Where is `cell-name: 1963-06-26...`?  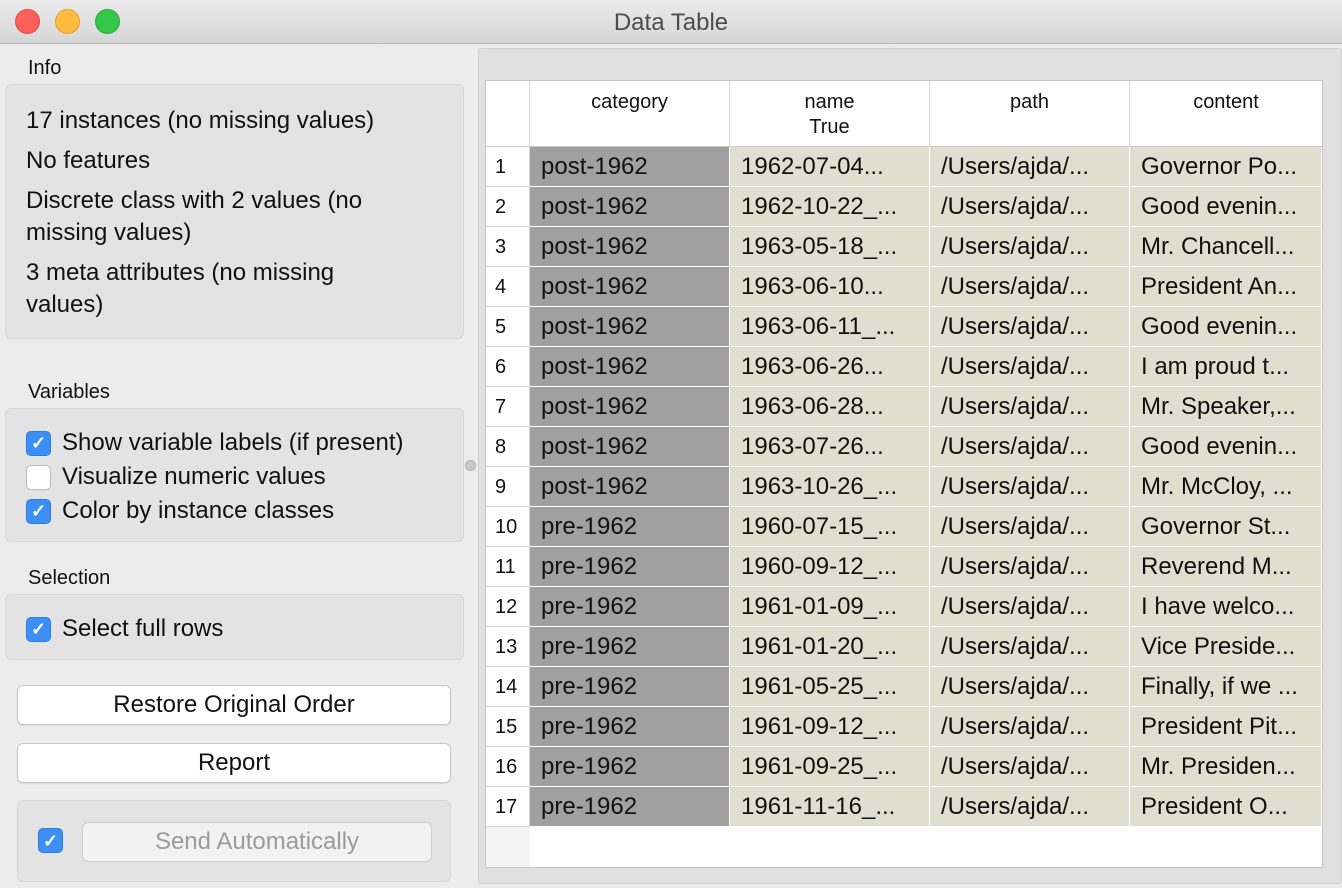
cell-name: 1963-06-26... is located at coordinates (830, 367).